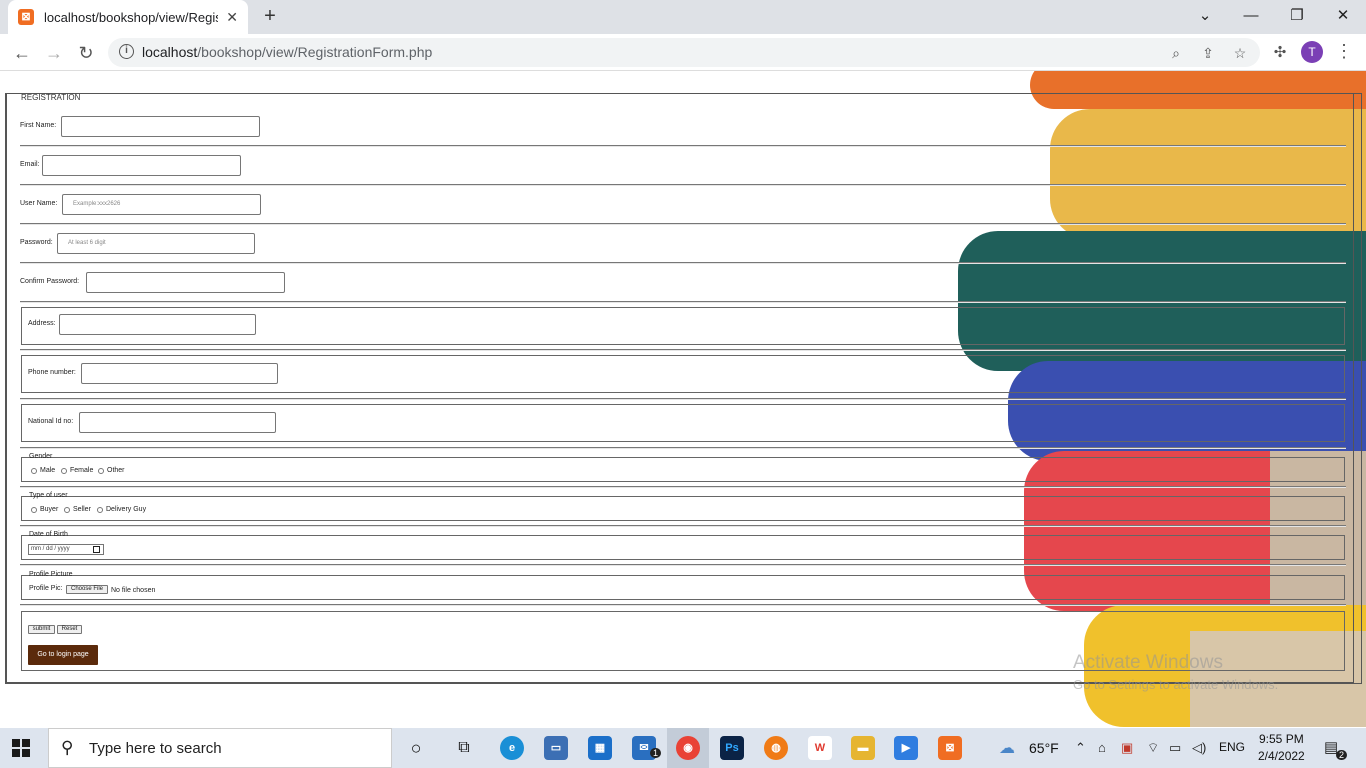 This screenshot has width=1366, height=768. What do you see at coordinates (1343, 17) in the screenshot?
I see `close-window-button: ✕` at bounding box center [1343, 17].